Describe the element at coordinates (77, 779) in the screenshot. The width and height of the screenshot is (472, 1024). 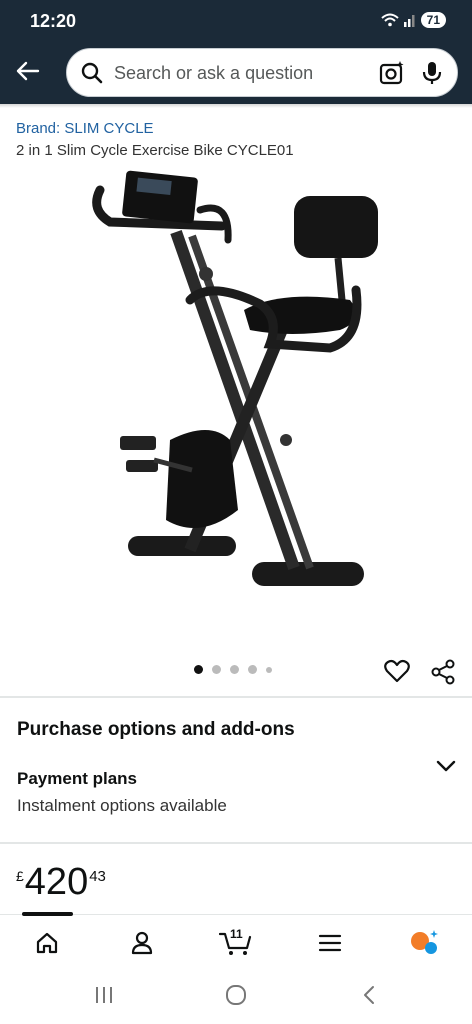
I see `payment-plans-title: Payment plans` at that location.